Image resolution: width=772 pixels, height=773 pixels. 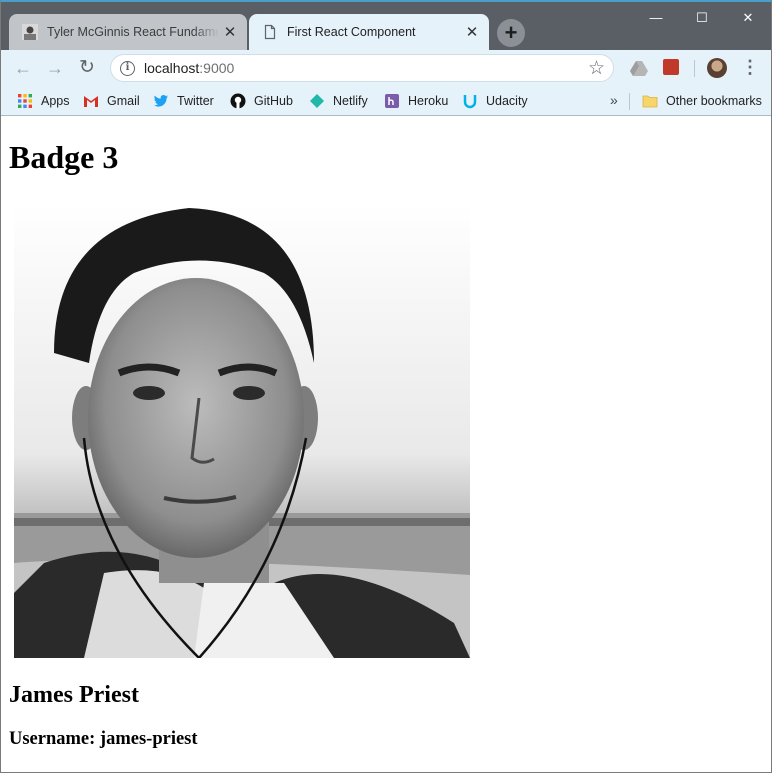 What do you see at coordinates (392, 101) in the screenshot?
I see `heroku-icon` at bounding box center [392, 101].